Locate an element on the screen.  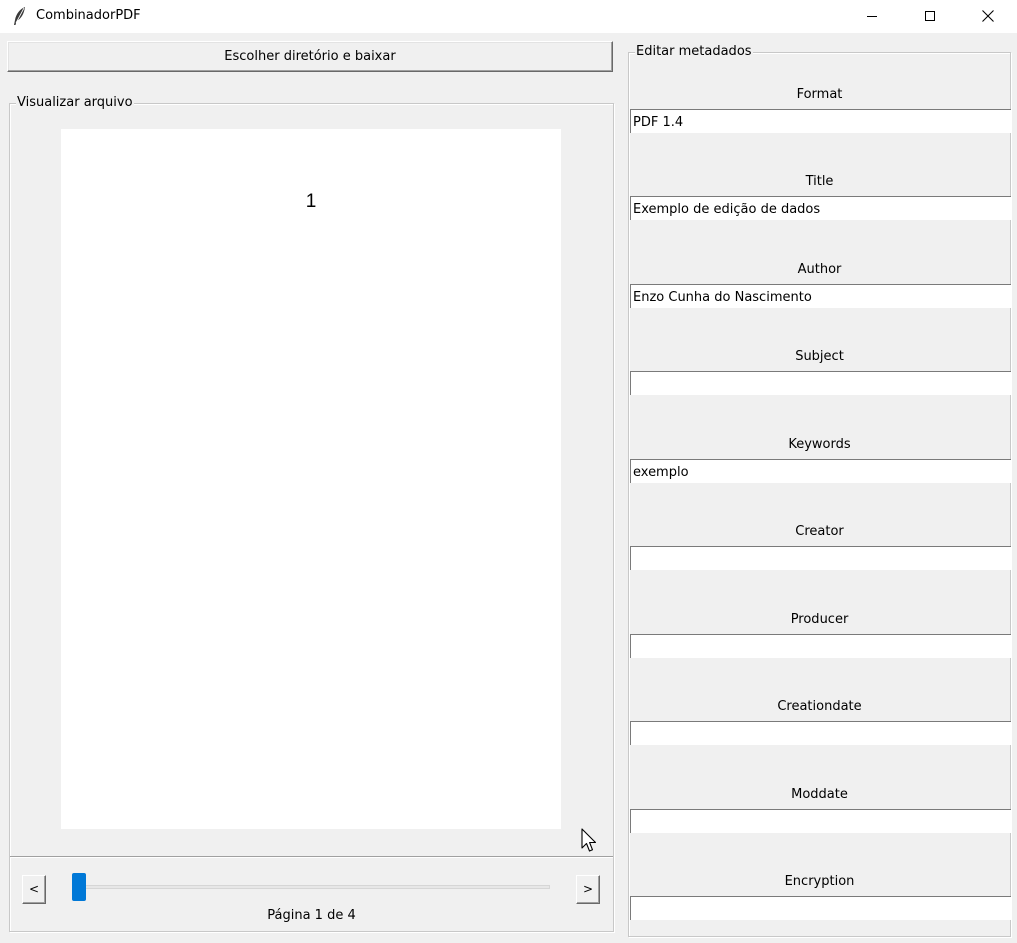
keywords-label: Keywords is located at coordinates (819, 444).